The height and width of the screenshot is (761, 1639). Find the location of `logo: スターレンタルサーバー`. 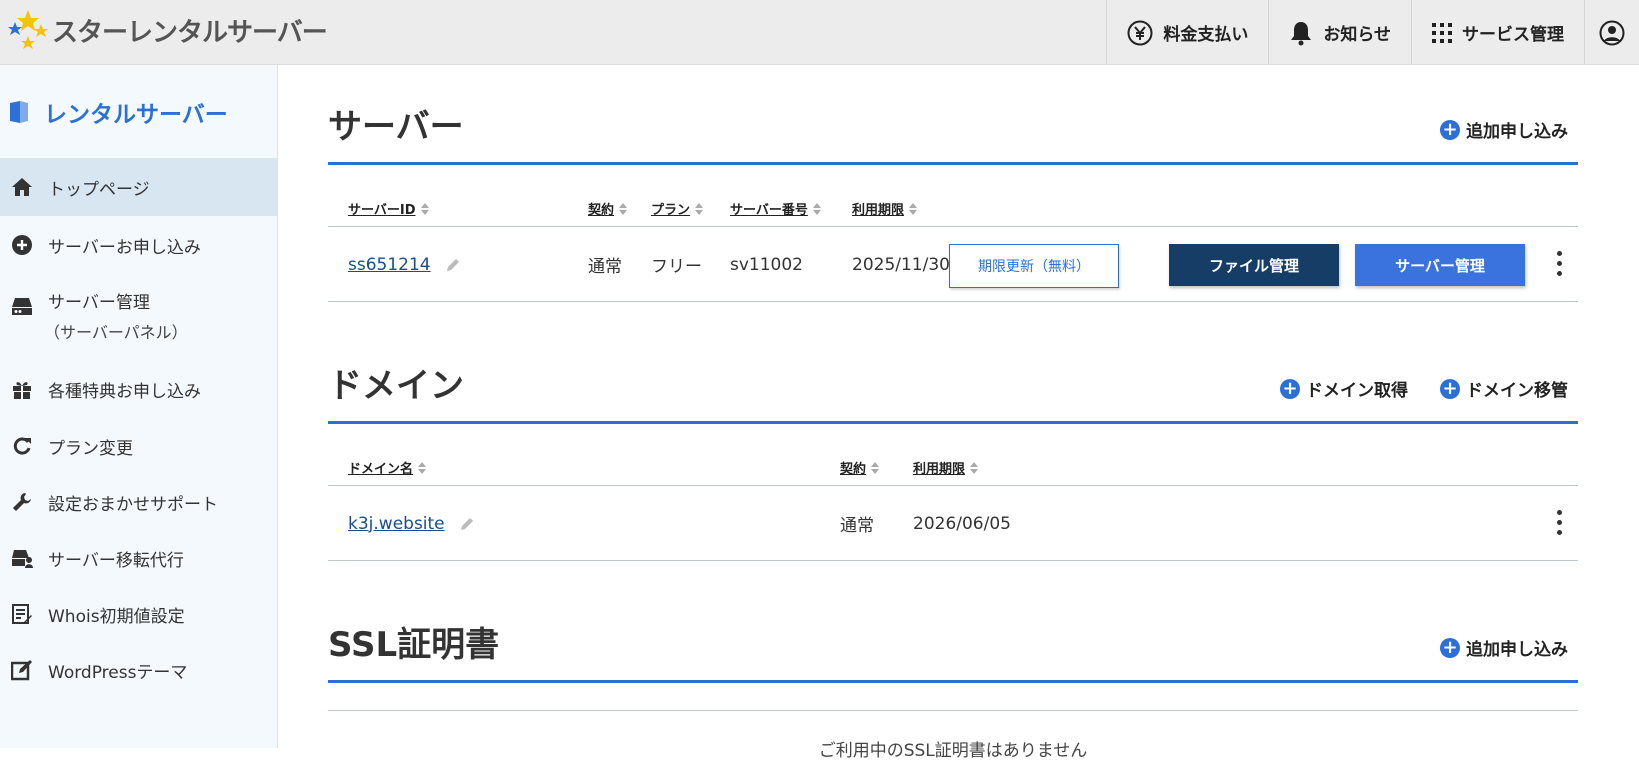

logo: スターレンタルサーバー is located at coordinates (167, 30).